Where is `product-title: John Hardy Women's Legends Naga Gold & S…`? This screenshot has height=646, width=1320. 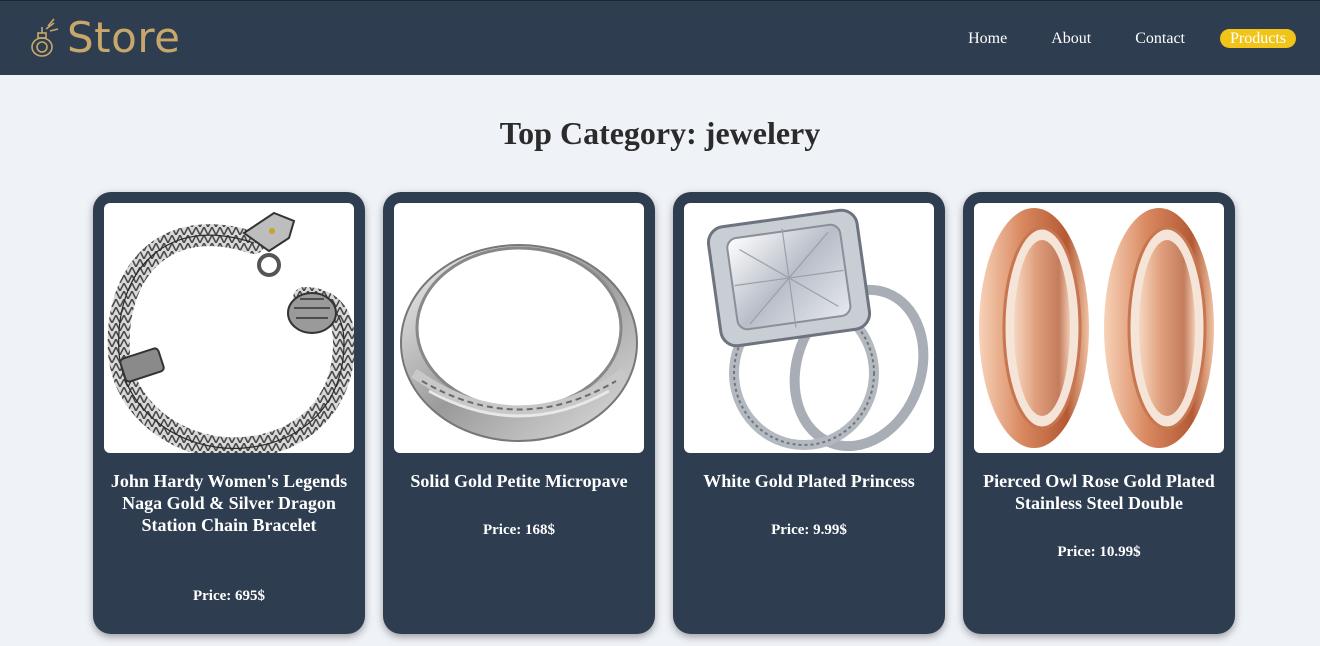 product-title: John Hardy Women's Legends Naga Gold & S… is located at coordinates (229, 503).